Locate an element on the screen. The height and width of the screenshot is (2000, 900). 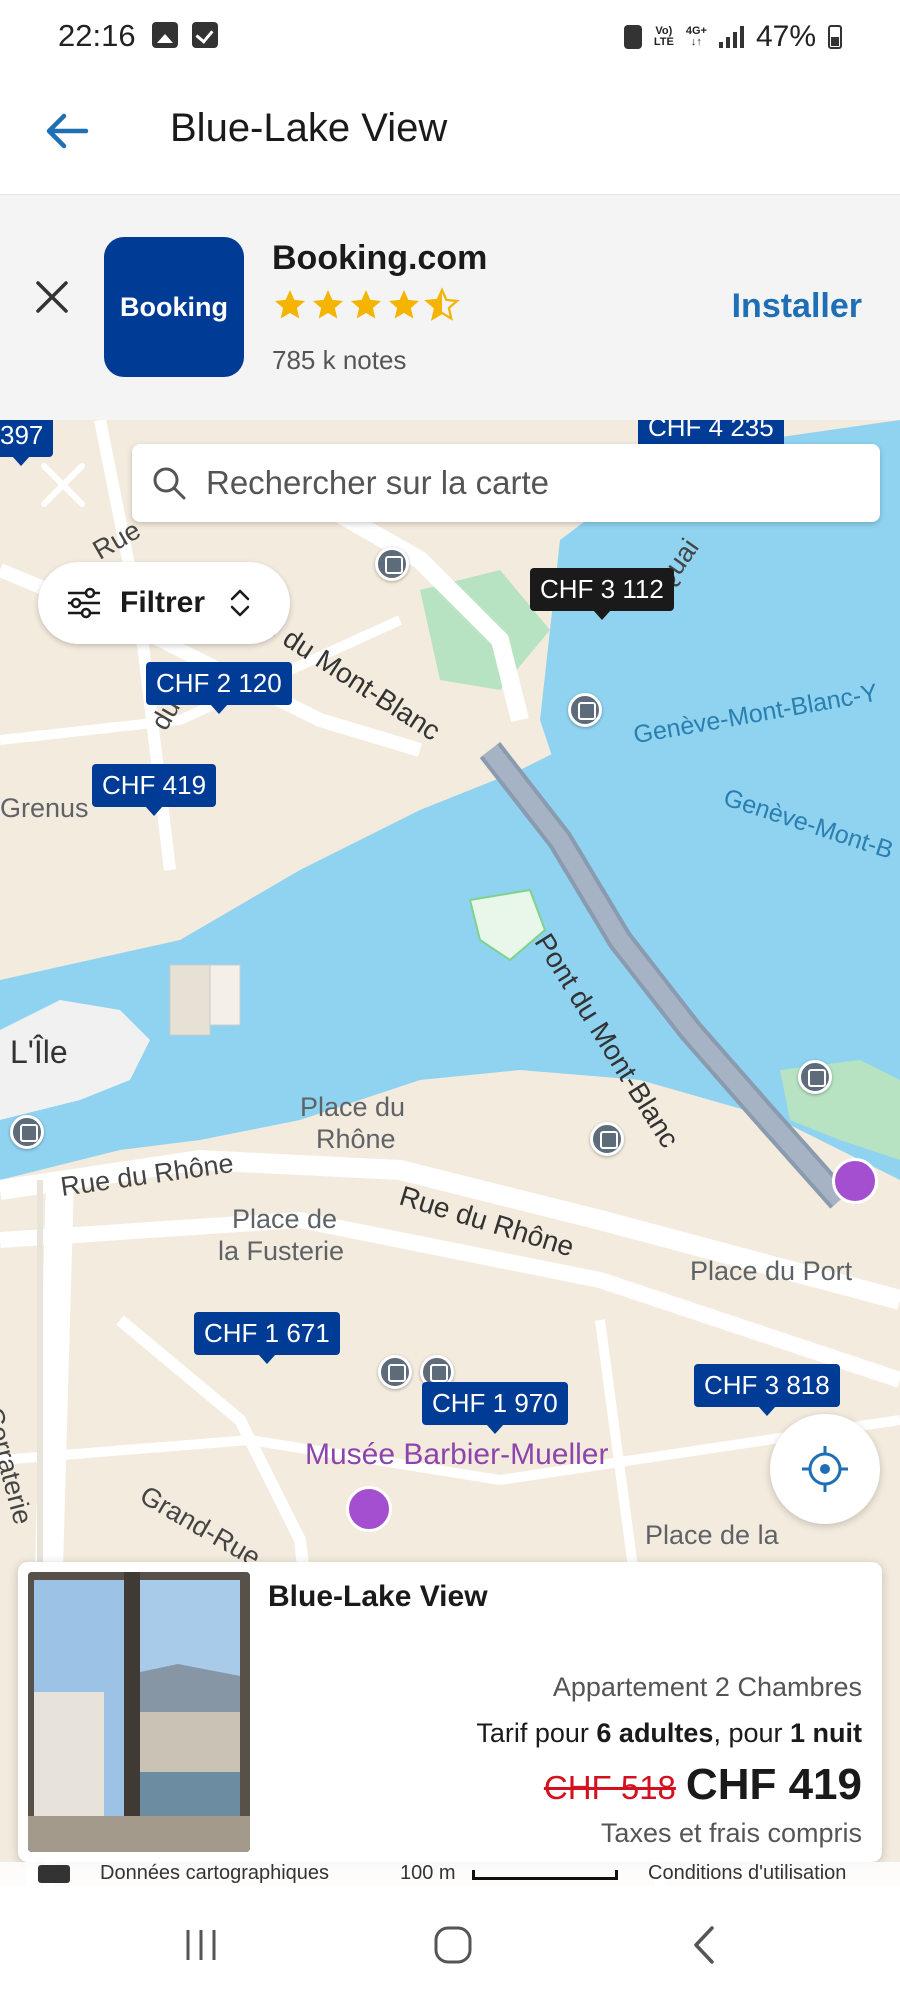
booking-app-icon: Booking is located at coordinates (174, 307).